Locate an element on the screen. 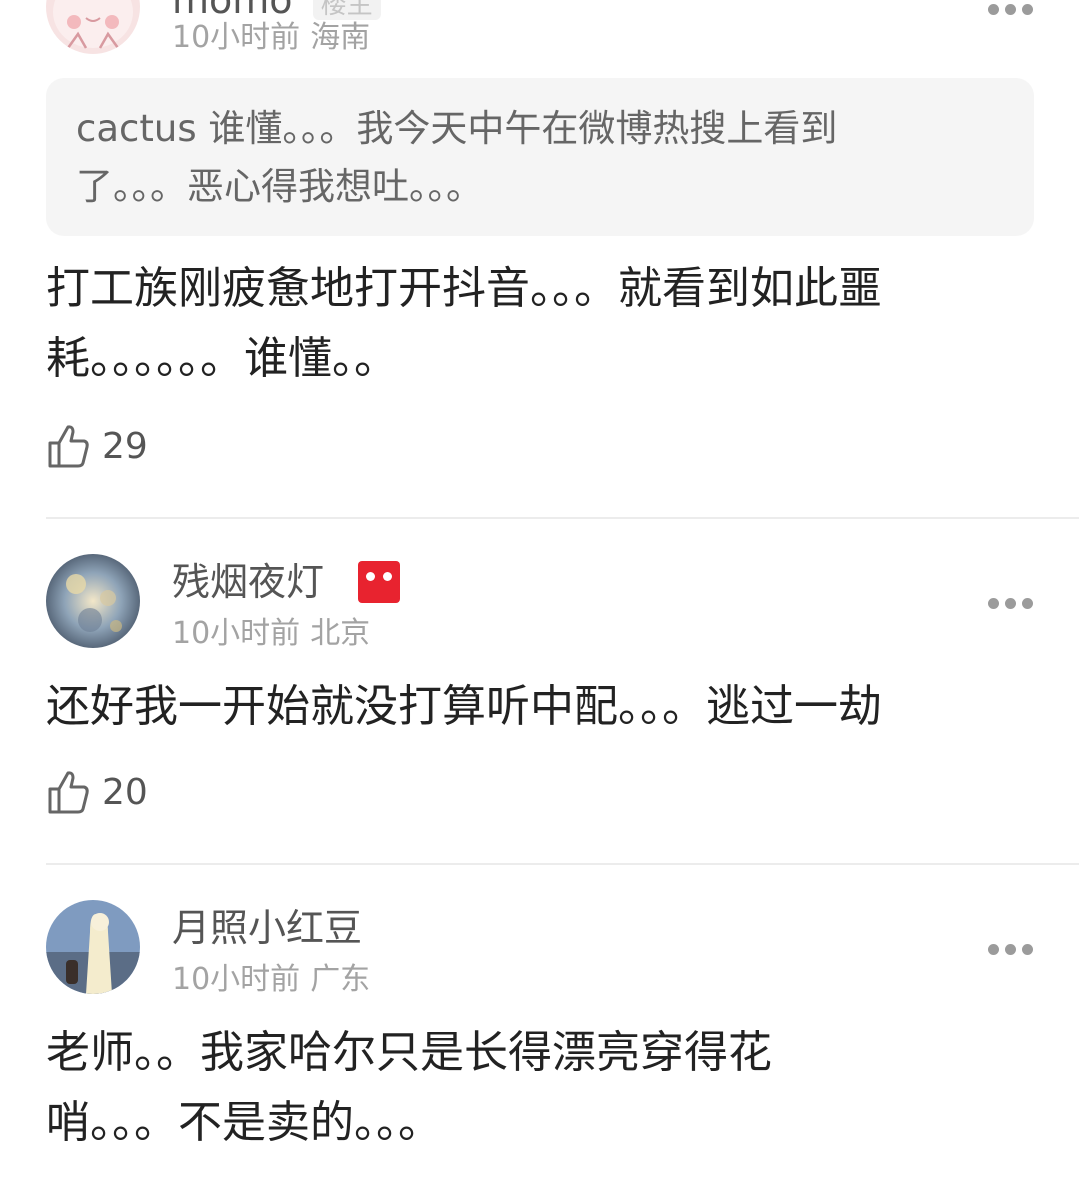 This screenshot has width=1079, height=1186. location: 广东 is located at coordinates (340, 979).